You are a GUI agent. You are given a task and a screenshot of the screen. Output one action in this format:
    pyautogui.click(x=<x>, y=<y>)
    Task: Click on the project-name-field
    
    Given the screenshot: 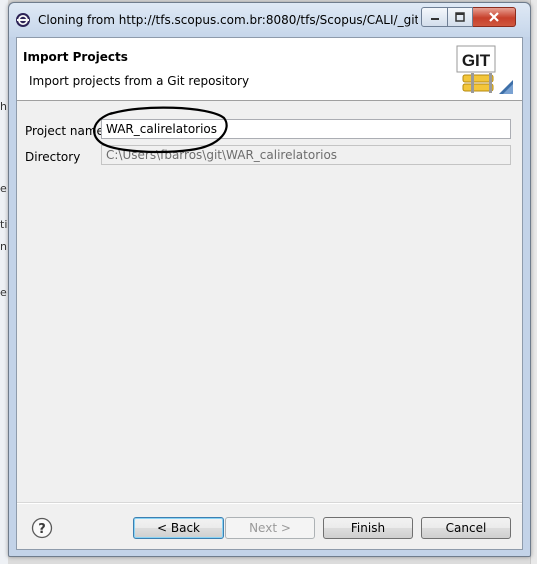 What is the action you would take?
    pyautogui.click(x=306, y=129)
    